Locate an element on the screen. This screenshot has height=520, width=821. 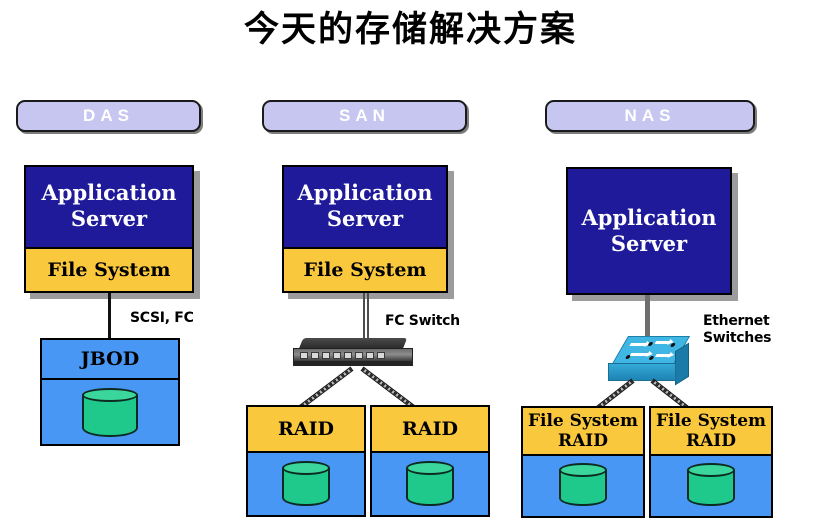
nas-link-label-line1: Ethernet is located at coordinates (736, 321).